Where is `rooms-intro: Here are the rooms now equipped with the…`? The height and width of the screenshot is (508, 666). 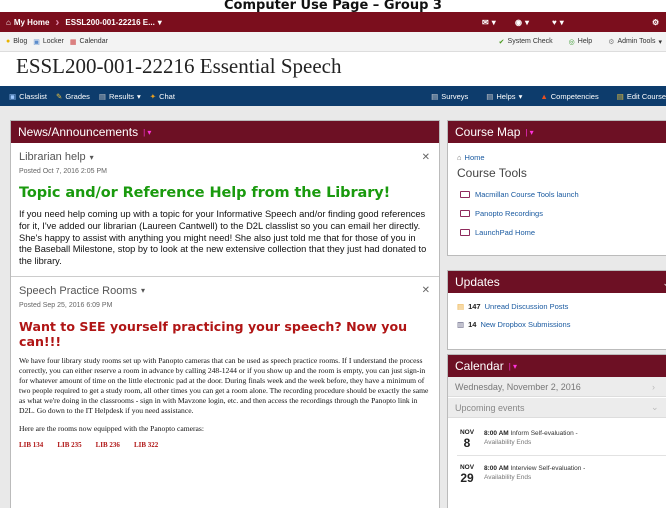
rooms-intro: Here are the rooms now equipped with the… is located at coordinates (111, 428).